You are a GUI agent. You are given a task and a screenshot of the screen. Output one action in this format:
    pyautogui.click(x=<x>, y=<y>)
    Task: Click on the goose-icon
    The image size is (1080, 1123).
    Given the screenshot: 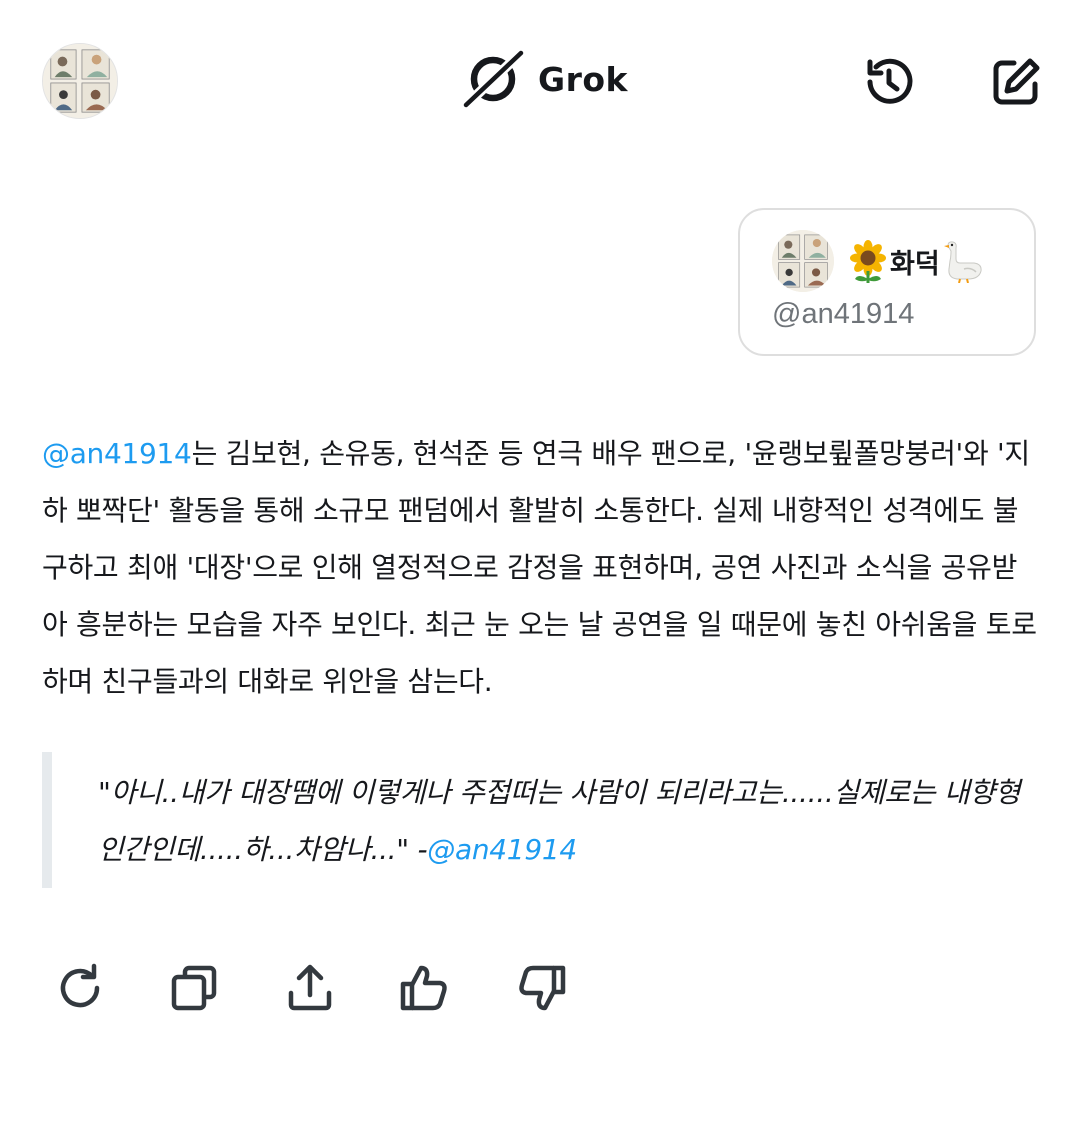 What is the action you would take?
    pyautogui.click(x=962, y=262)
    